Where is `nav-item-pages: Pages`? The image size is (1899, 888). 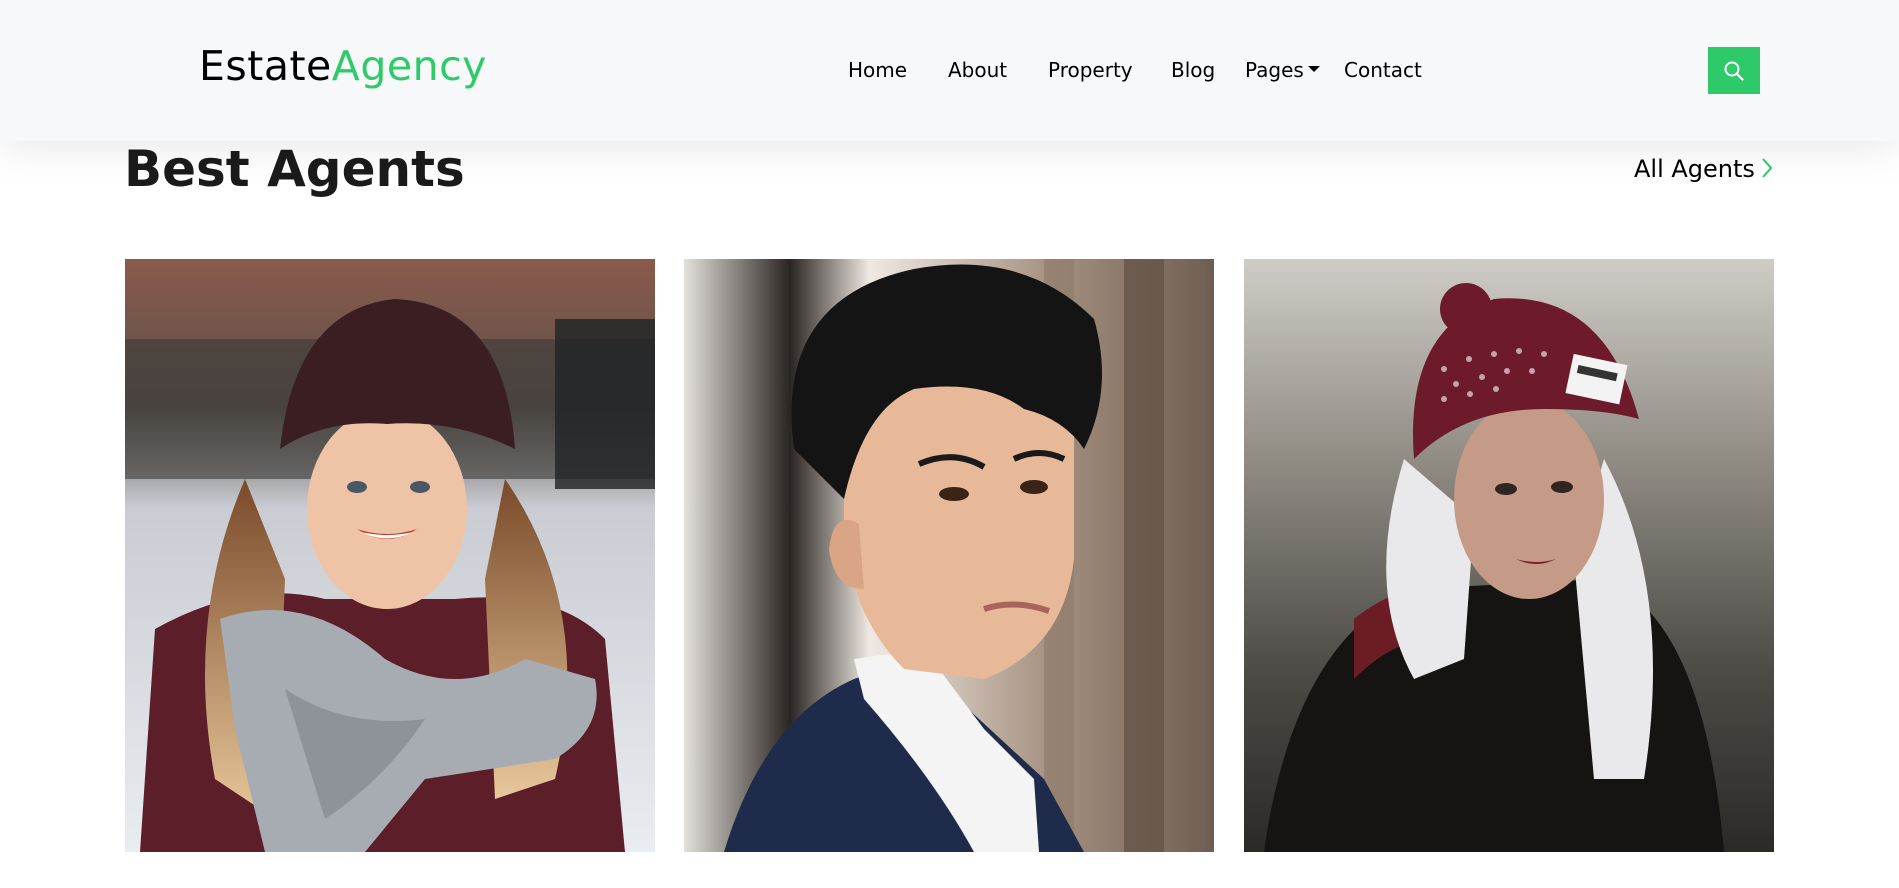
nav-item-pages: Pages is located at coordinates (1282, 70).